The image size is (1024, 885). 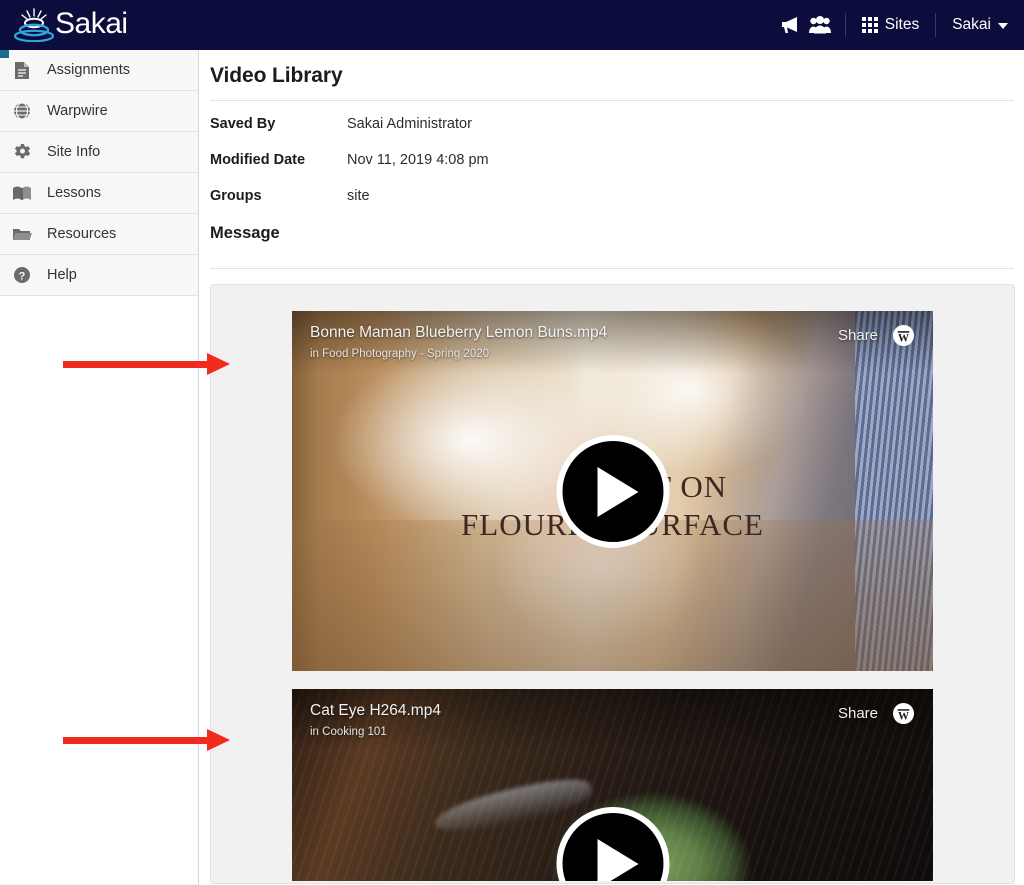 I want to click on site-members-button, so click(x=820, y=25).